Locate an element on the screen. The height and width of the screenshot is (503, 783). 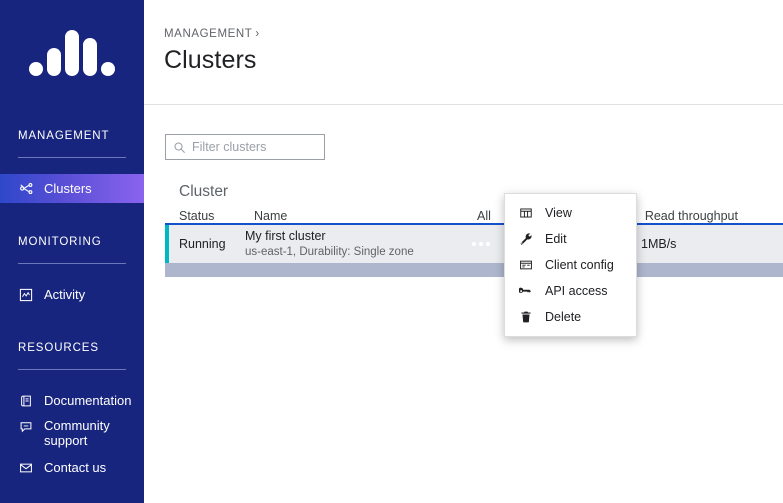
menu-item-view: View is located at coordinates (570, 213).